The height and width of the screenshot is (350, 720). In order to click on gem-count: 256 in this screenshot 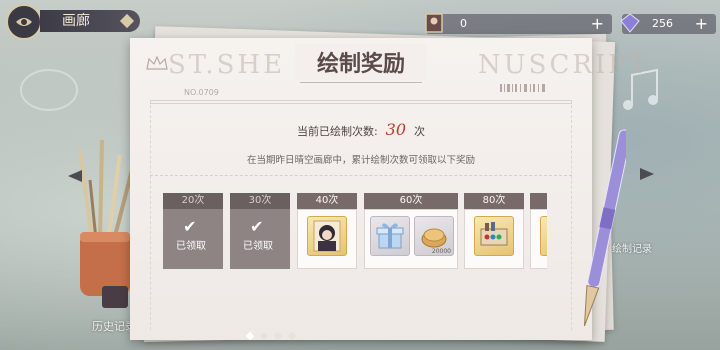, I will do `click(662, 23)`.